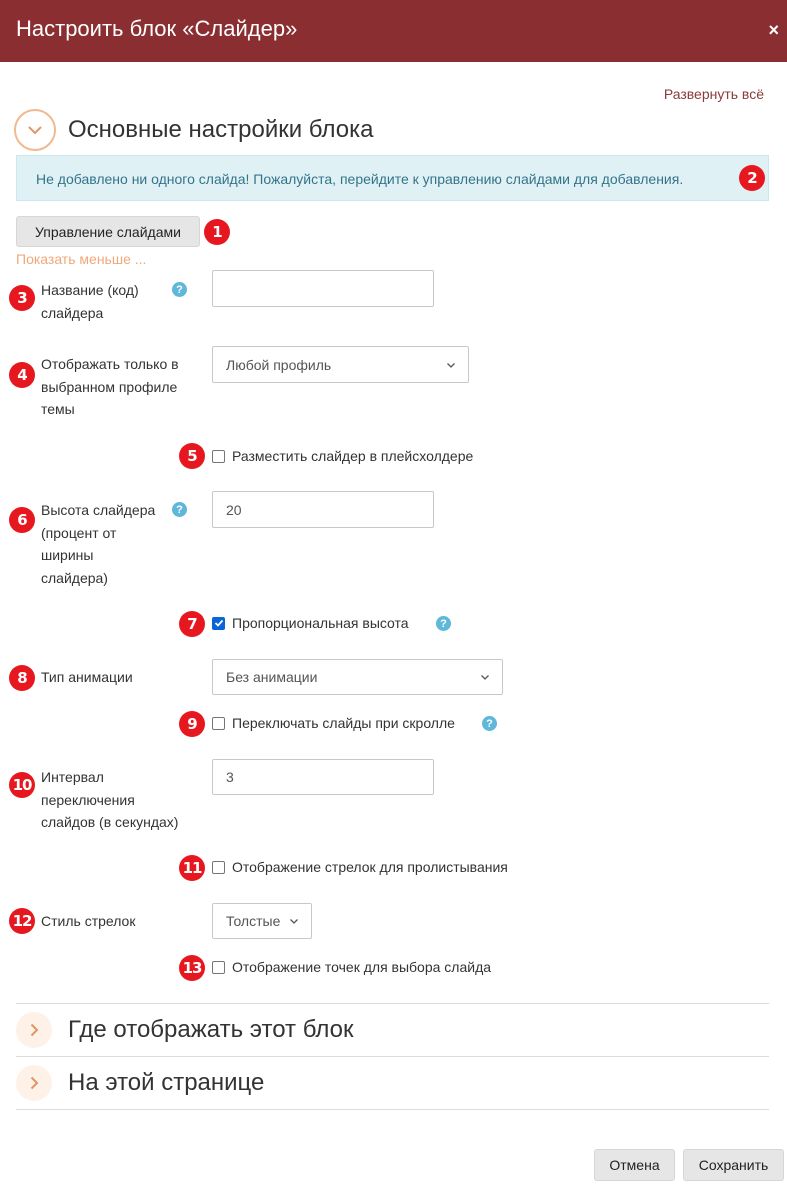  Describe the element at coordinates (157, 28) in the screenshot. I see `modal-title: Настроить блок «Слайдер»` at that location.